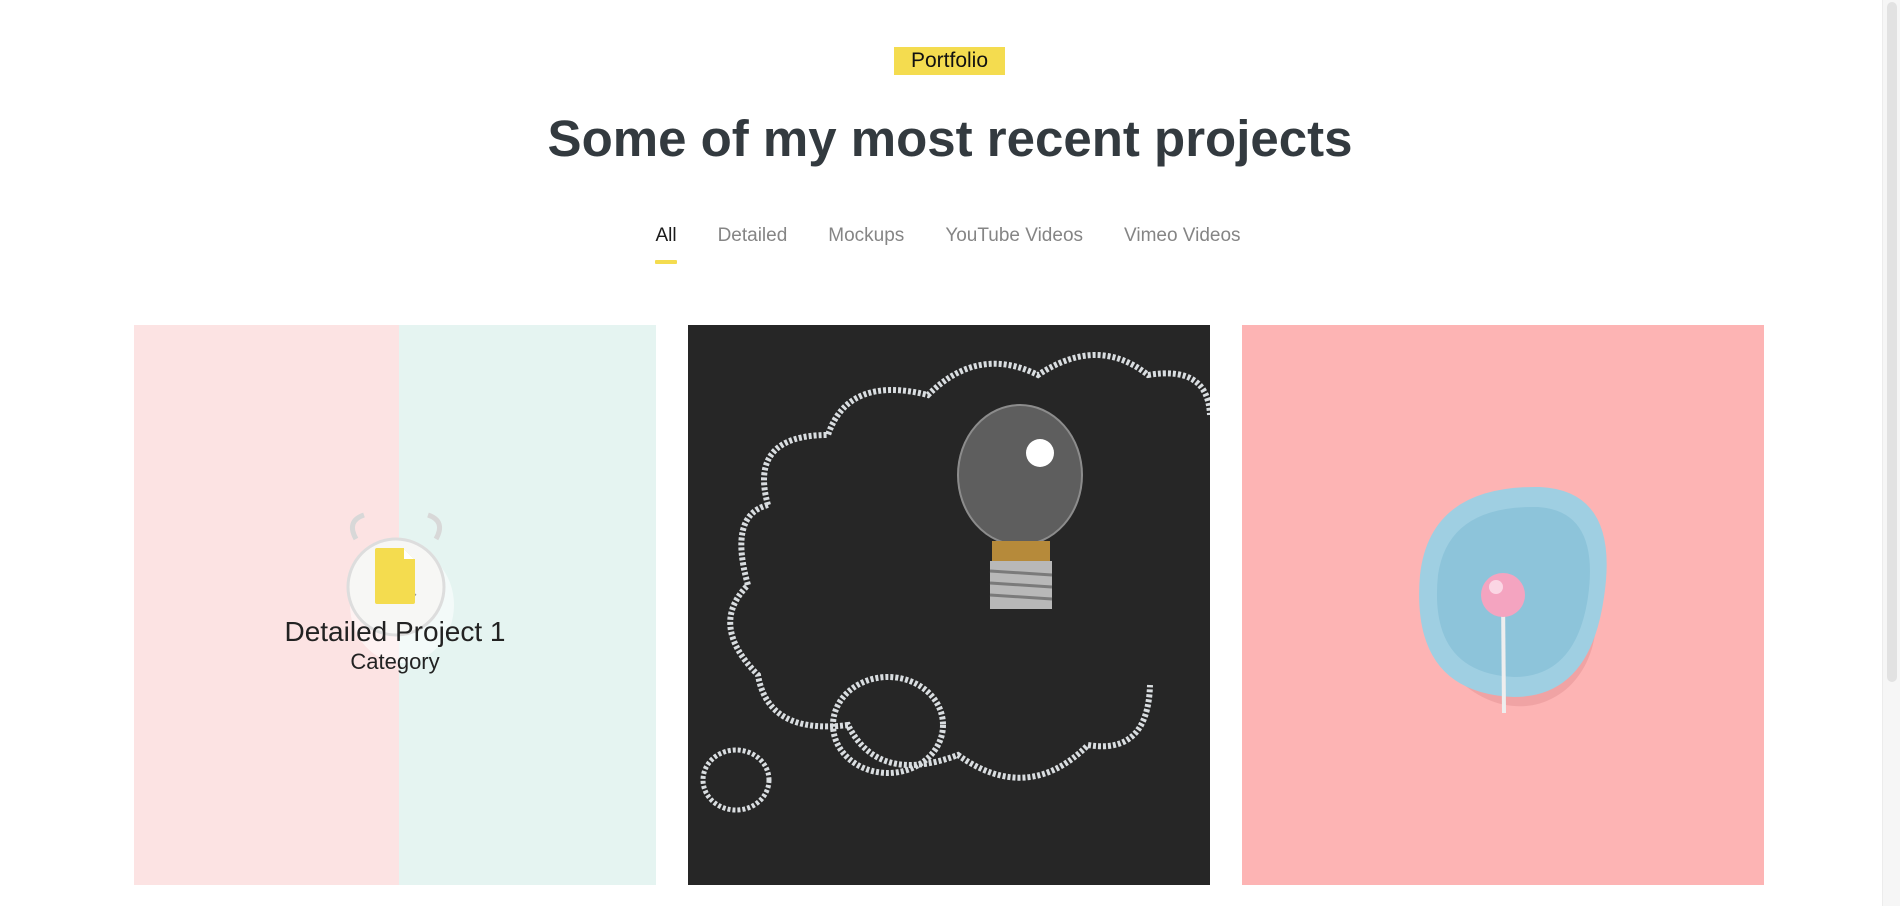  What do you see at coordinates (1182, 244) in the screenshot?
I see `filter-tab-vimeo-videos: Vimeo Videos` at bounding box center [1182, 244].